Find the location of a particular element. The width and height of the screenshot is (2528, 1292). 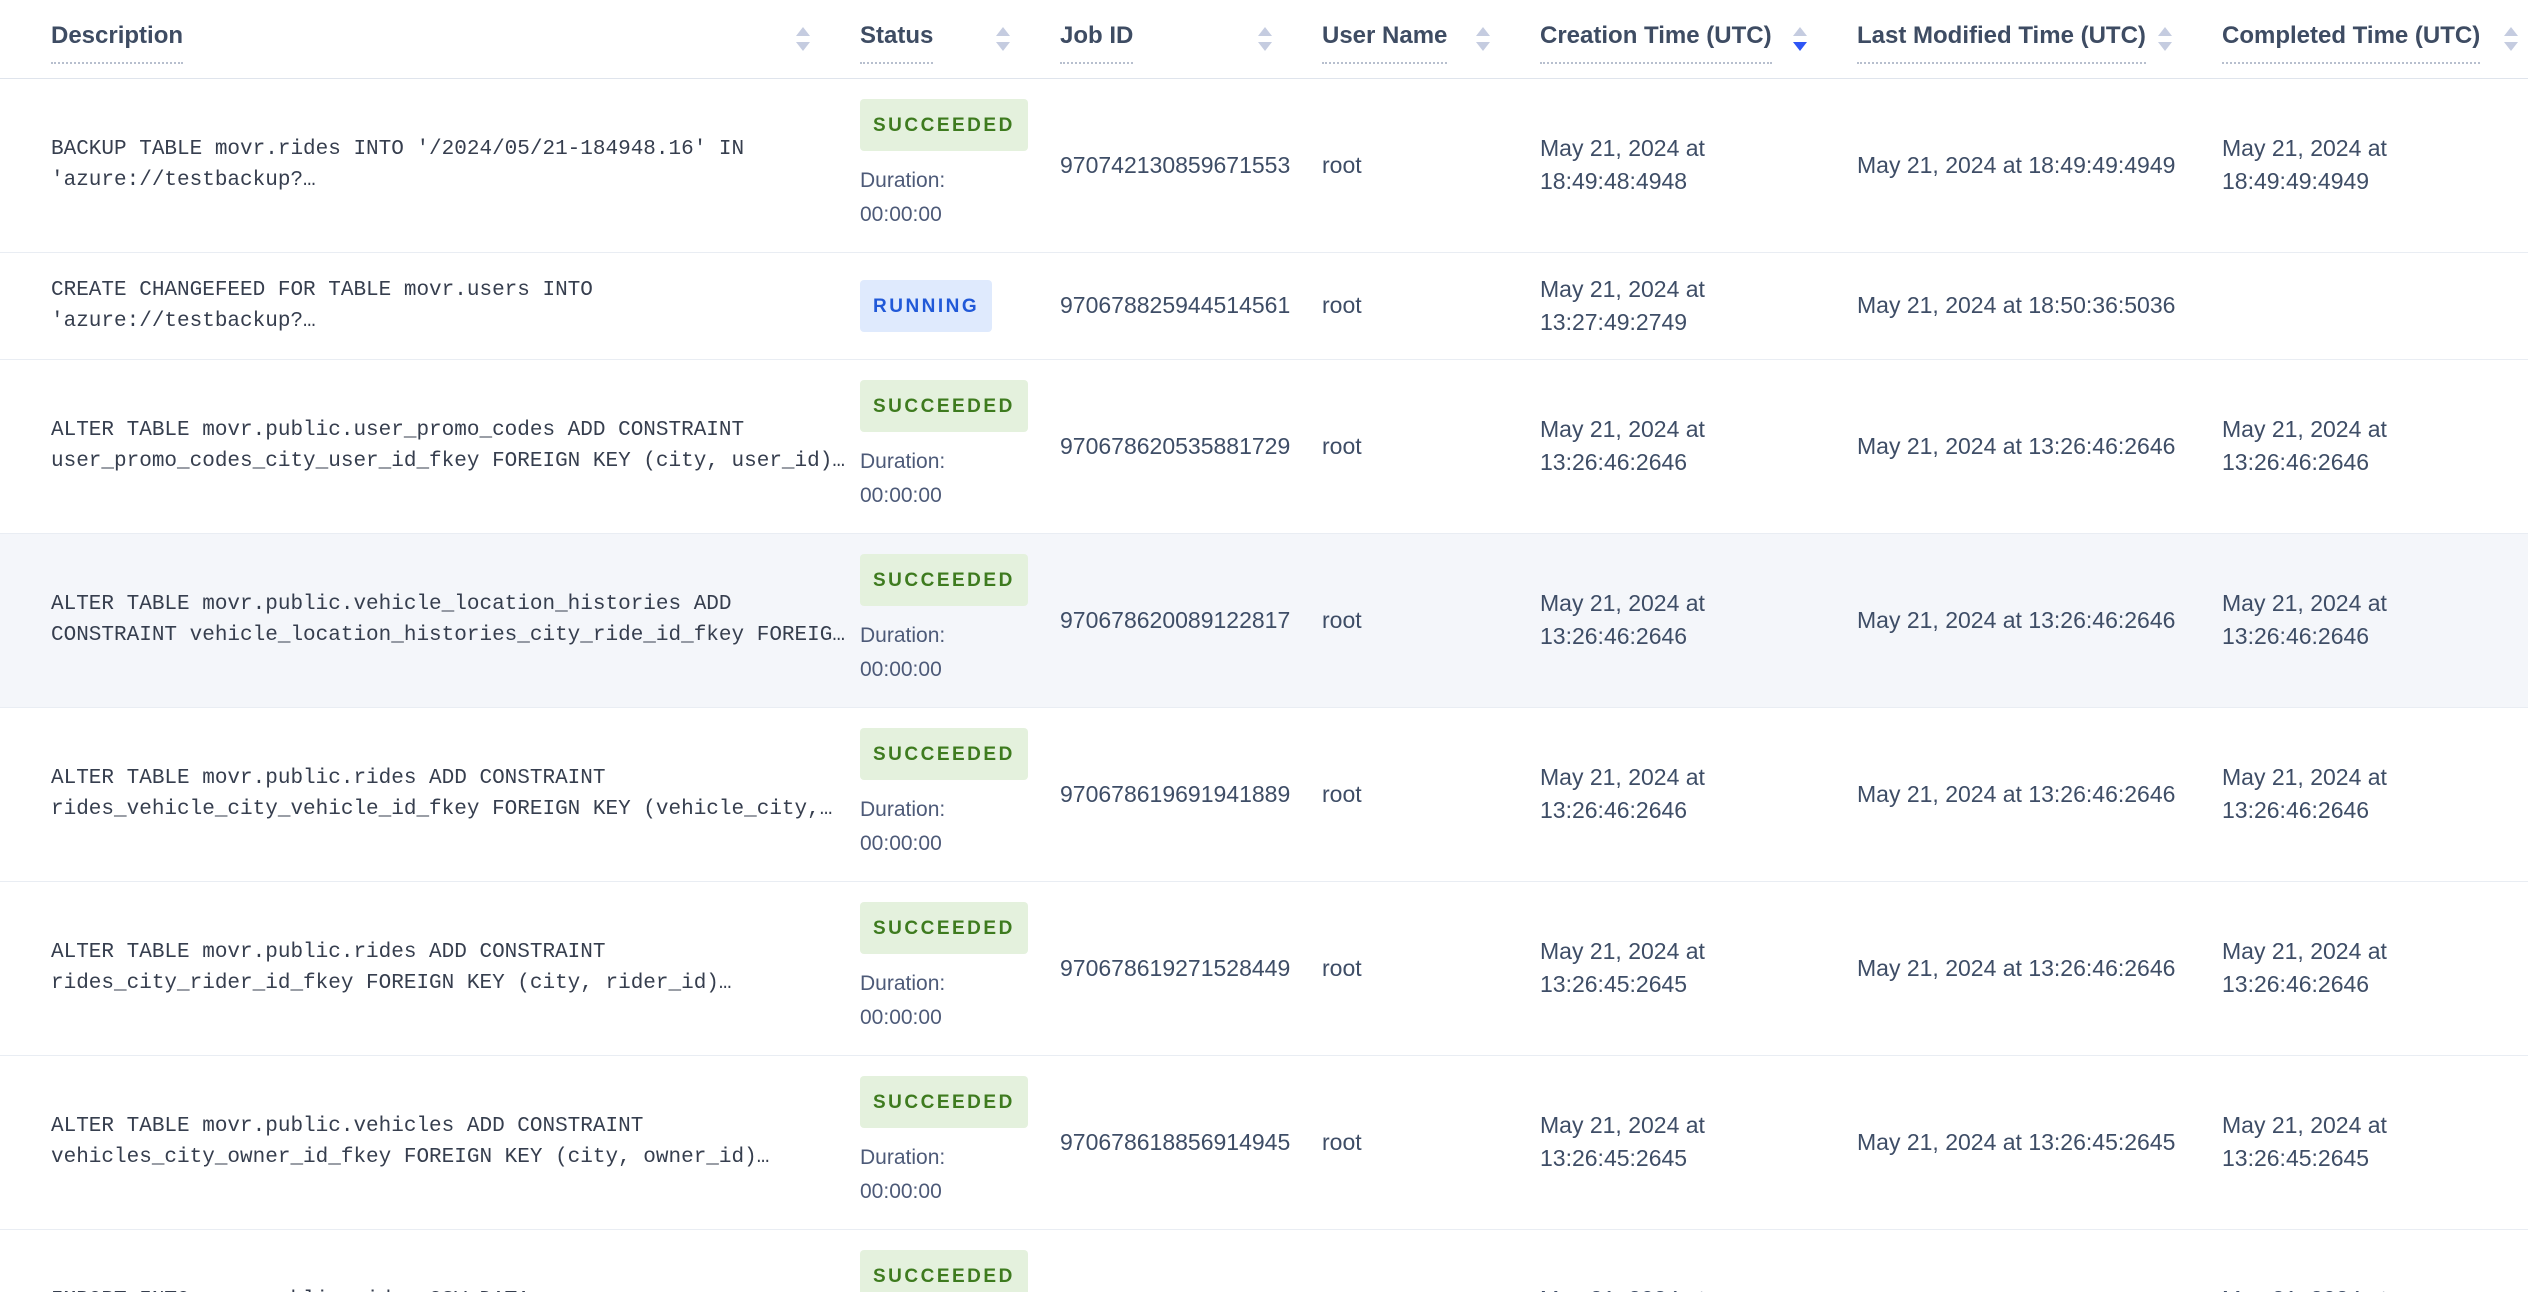

column-header-user-name: User Name is located at coordinates (1431, 39).